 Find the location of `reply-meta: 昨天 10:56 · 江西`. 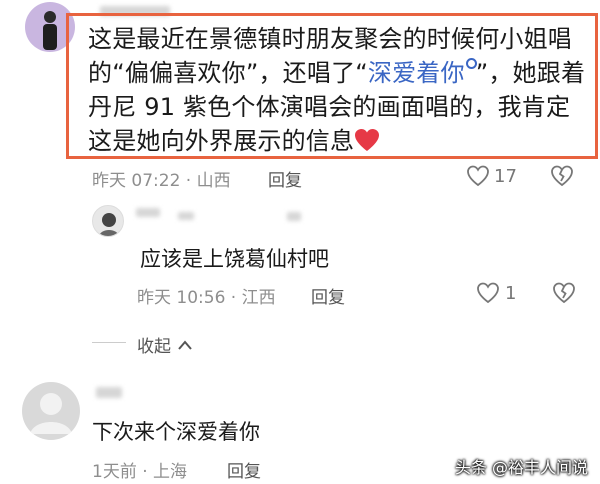

reply-meta: 昨天 10:56 · 江西 is located at coordinates (206, 298).